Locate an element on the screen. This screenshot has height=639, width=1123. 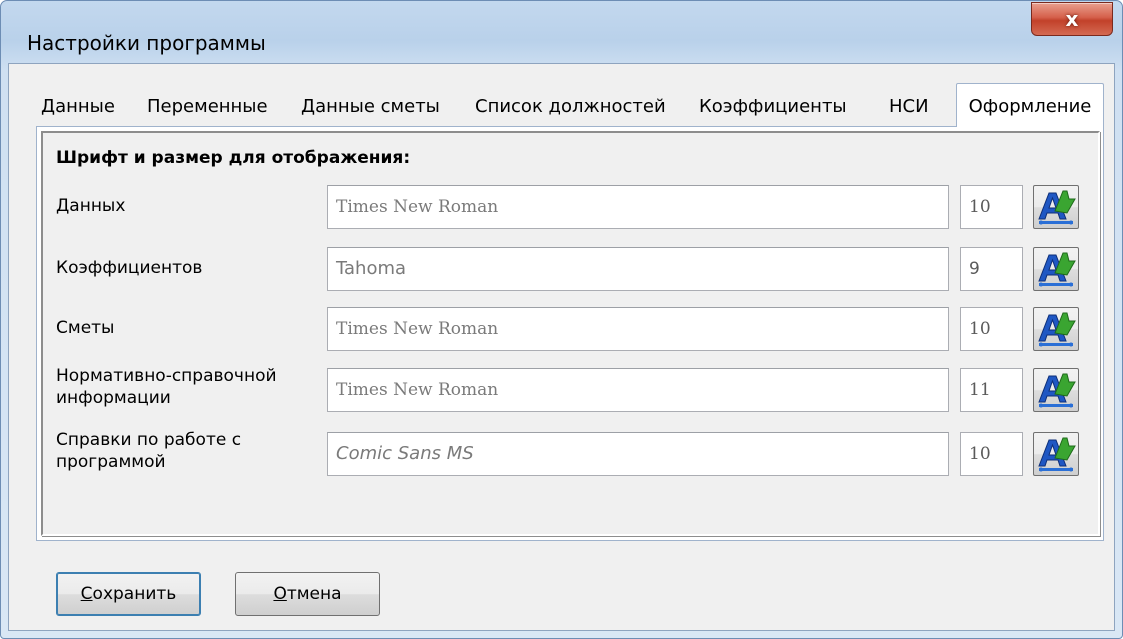
data-font-field: Times New Roman is located at coordinates (638, 207).